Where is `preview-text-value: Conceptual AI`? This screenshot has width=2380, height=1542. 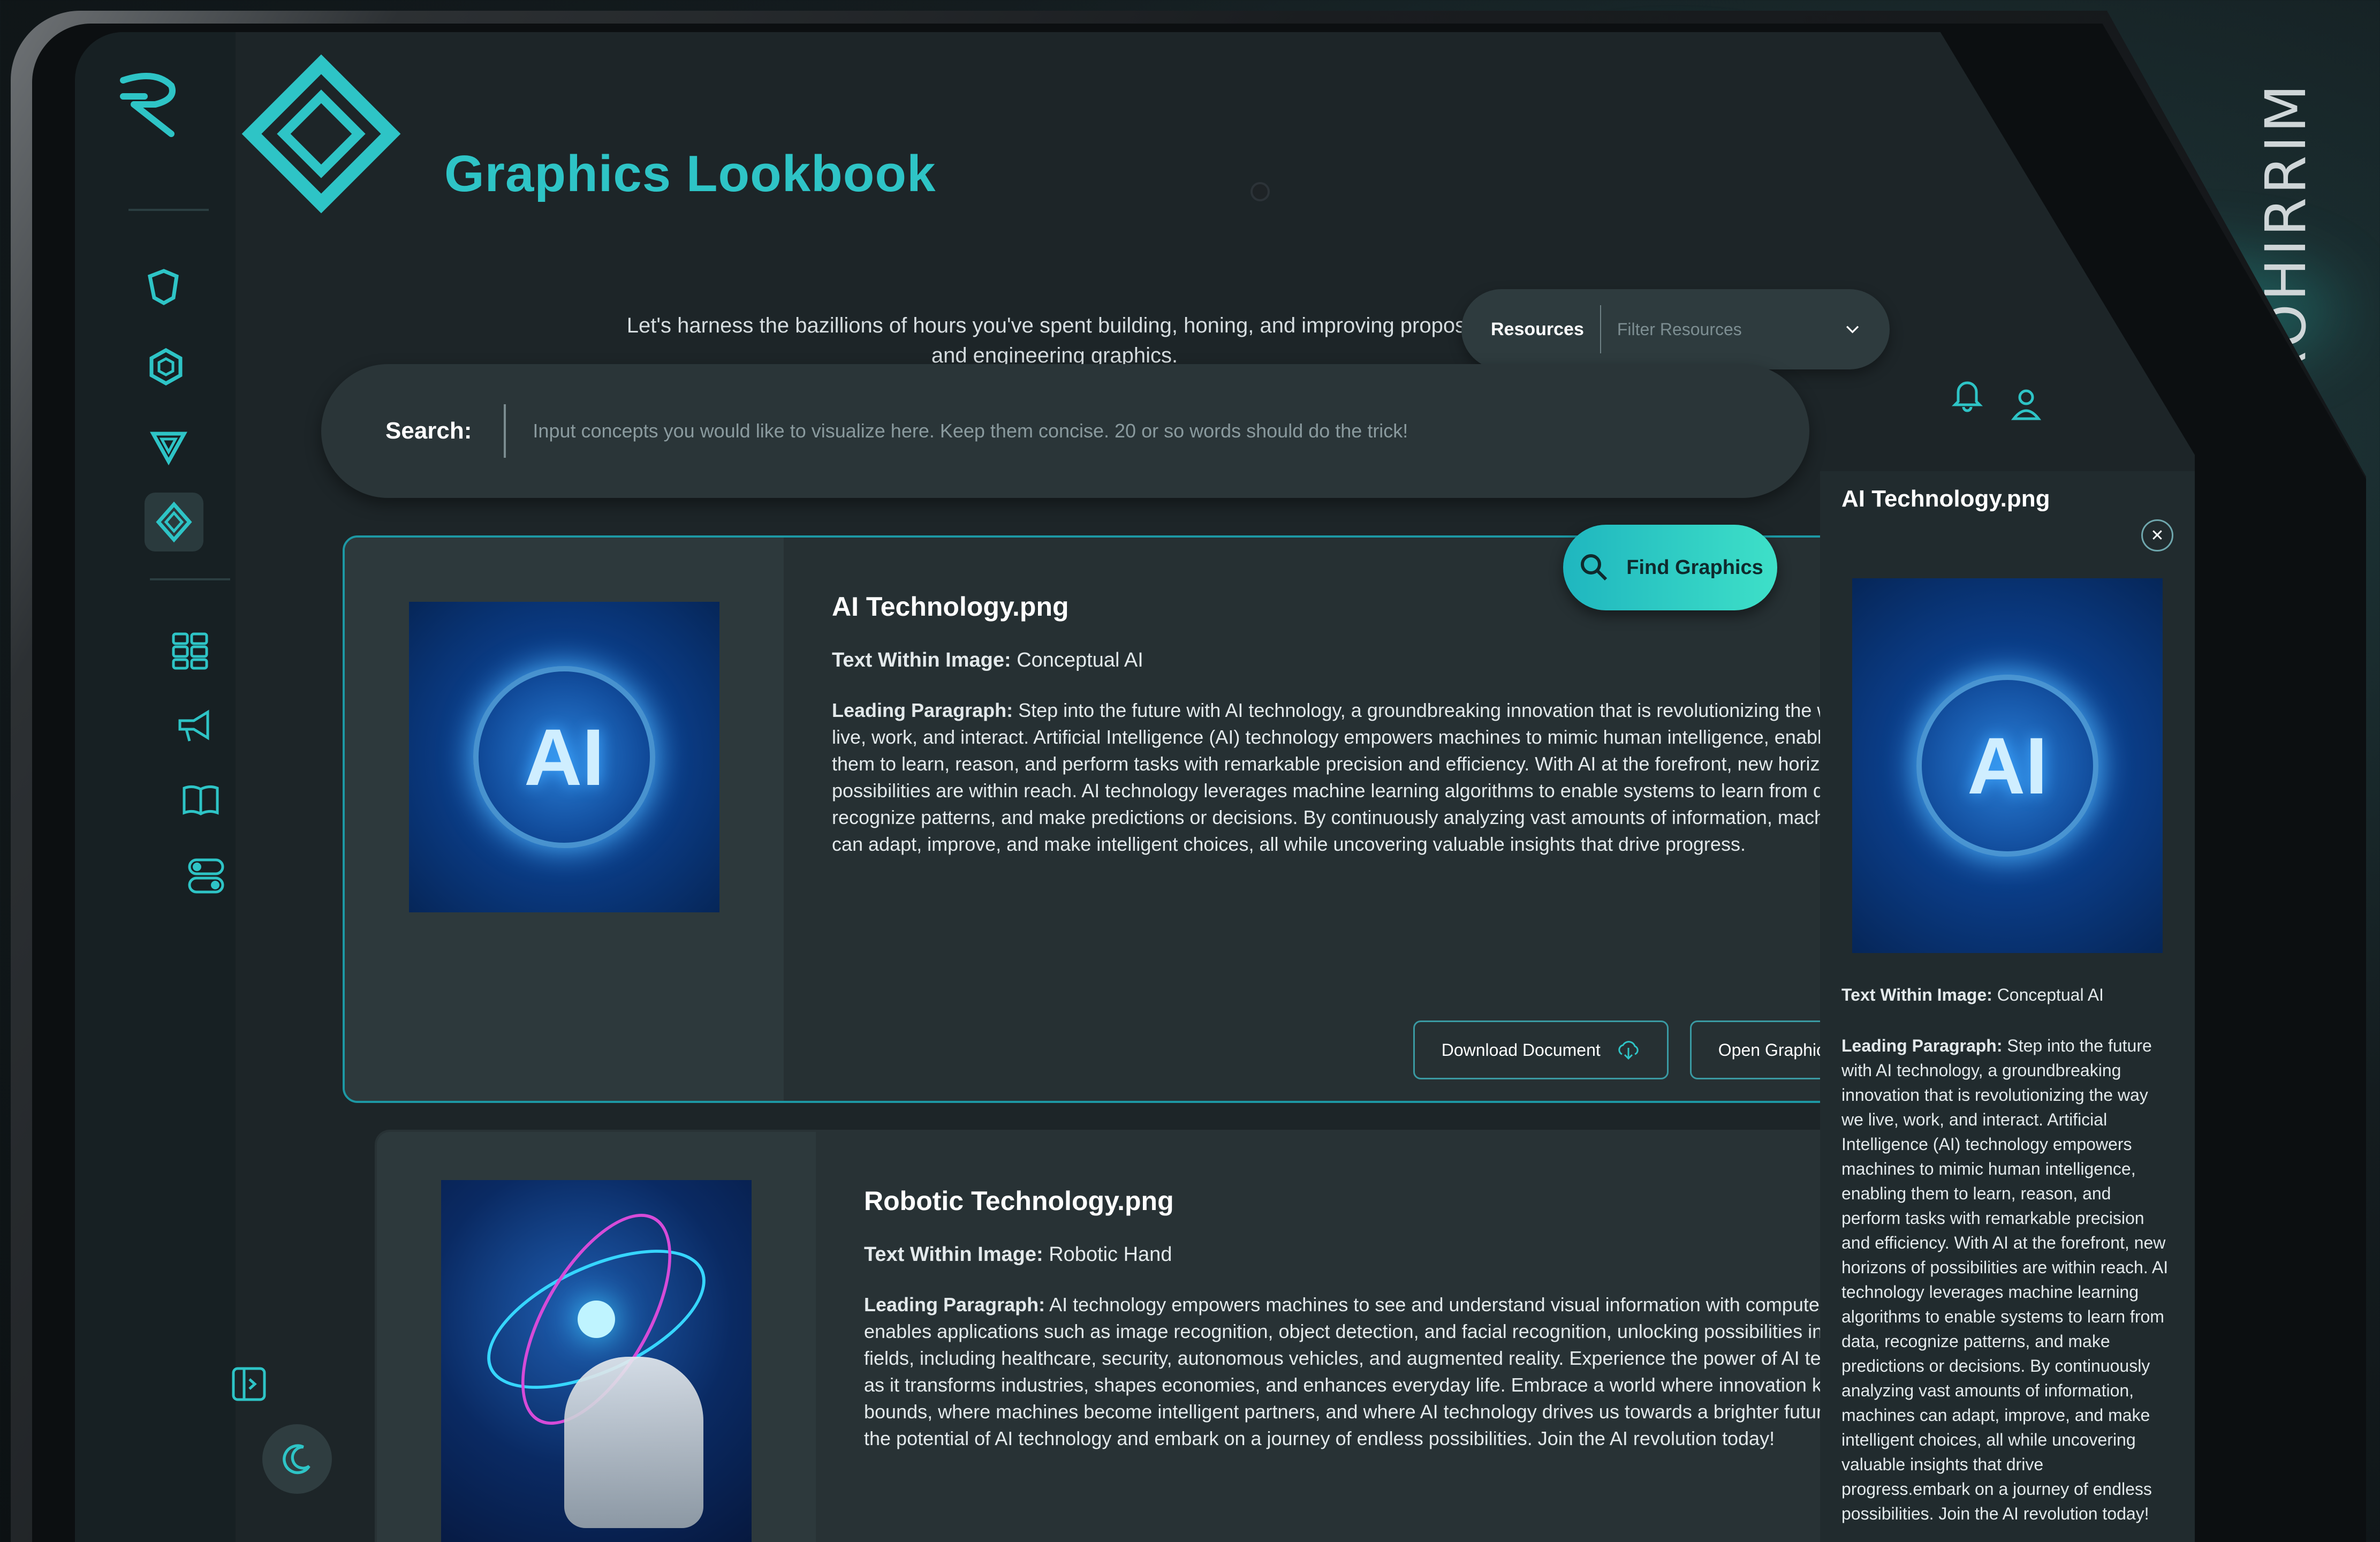 preview-text-value: Conceptual AI is located at coordinates (2050, 994).